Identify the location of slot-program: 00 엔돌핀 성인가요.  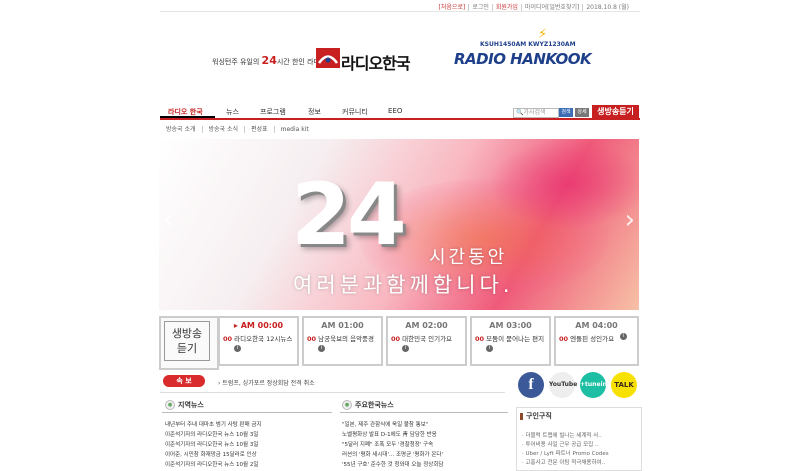
(587, 339).